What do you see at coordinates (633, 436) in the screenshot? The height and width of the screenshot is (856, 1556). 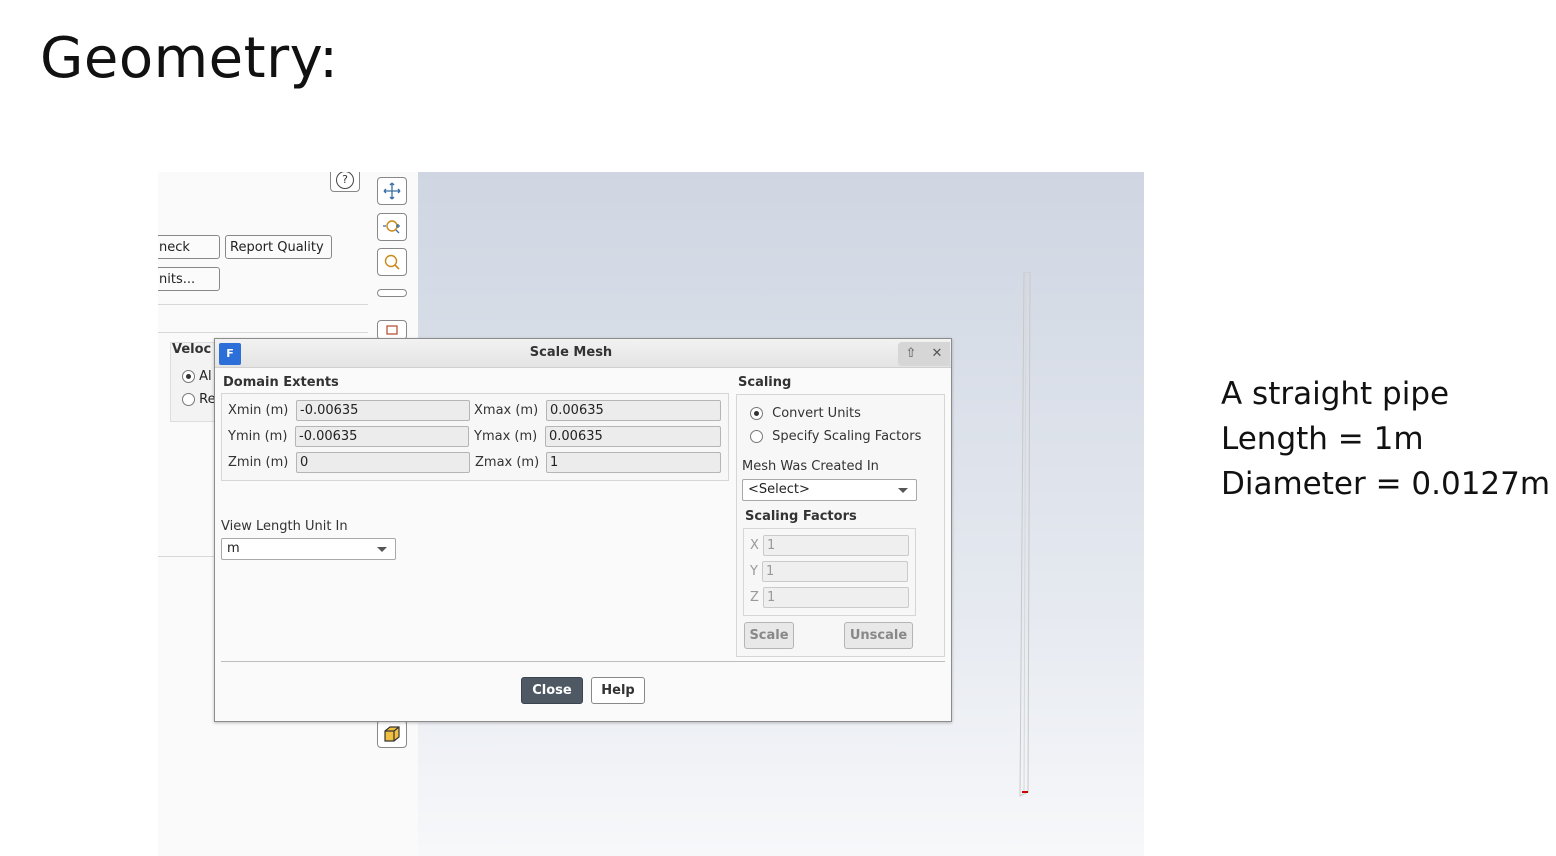 I see `ymax-field: 0.00635` at bounding box center [633, 436].